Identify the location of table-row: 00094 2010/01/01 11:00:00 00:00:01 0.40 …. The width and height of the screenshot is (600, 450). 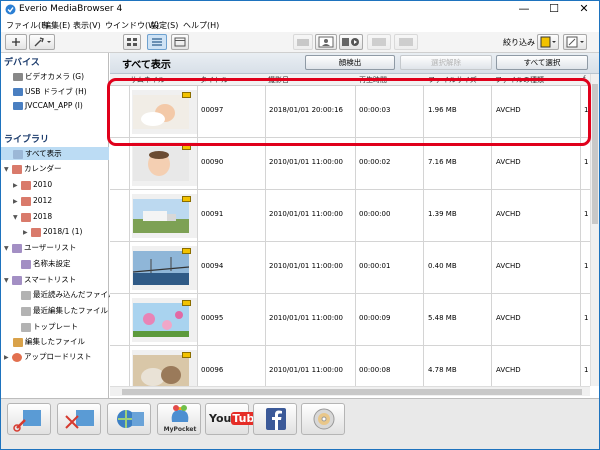
(350, 268).